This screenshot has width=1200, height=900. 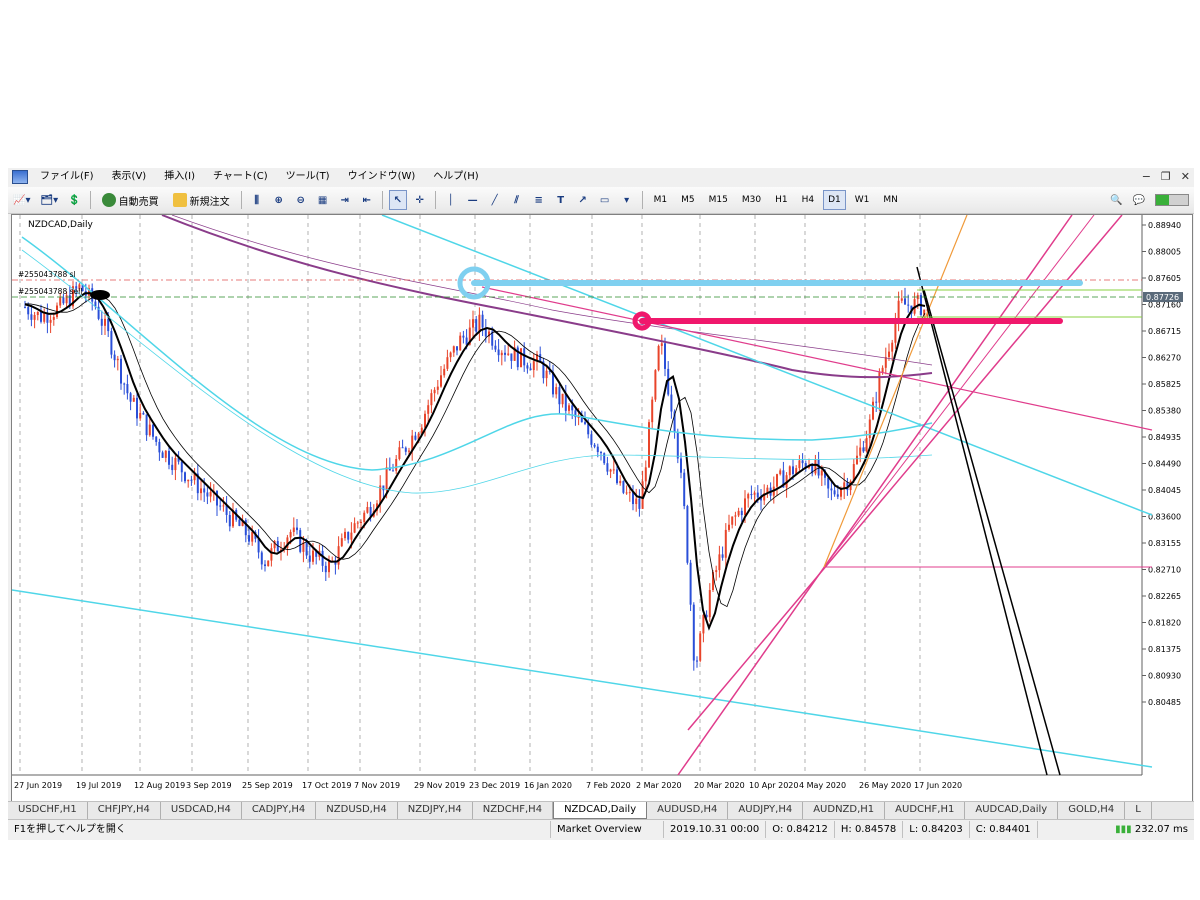 What do you see at coordinates (345, 200) in the screenshot?
I see `chart-shift-icon: ⇥` at bounding box center [345, 200].